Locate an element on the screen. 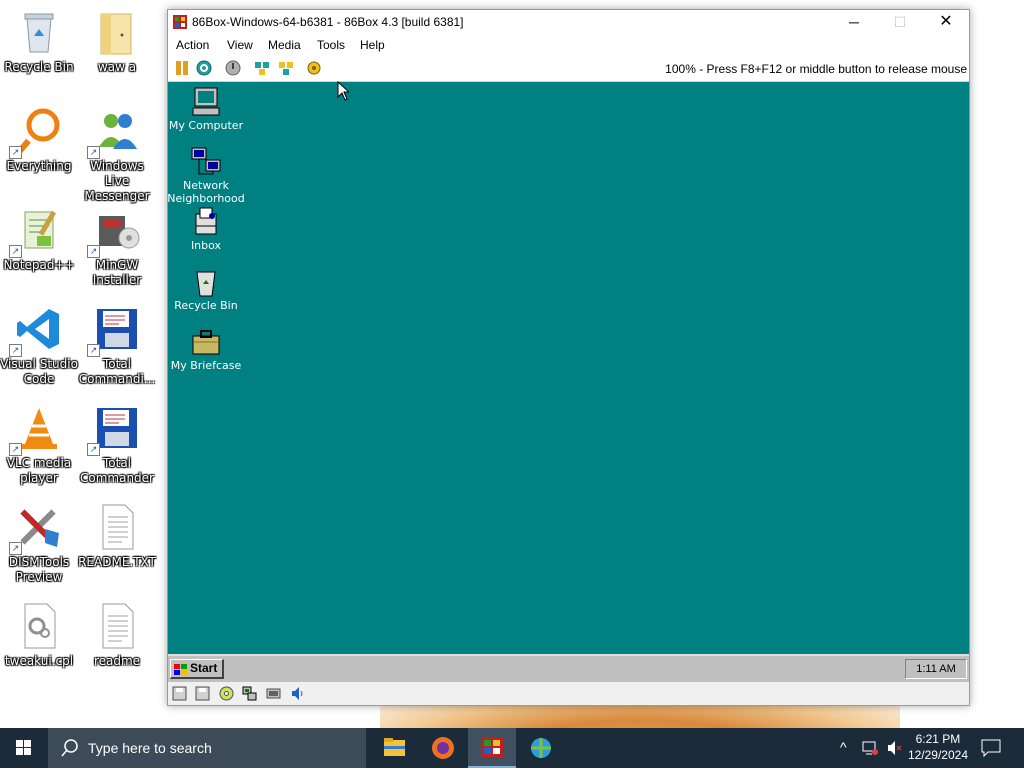  desktop-icon-dismtools-preview: ↗ DISMTools Preview is located at coordinates (39, 544).